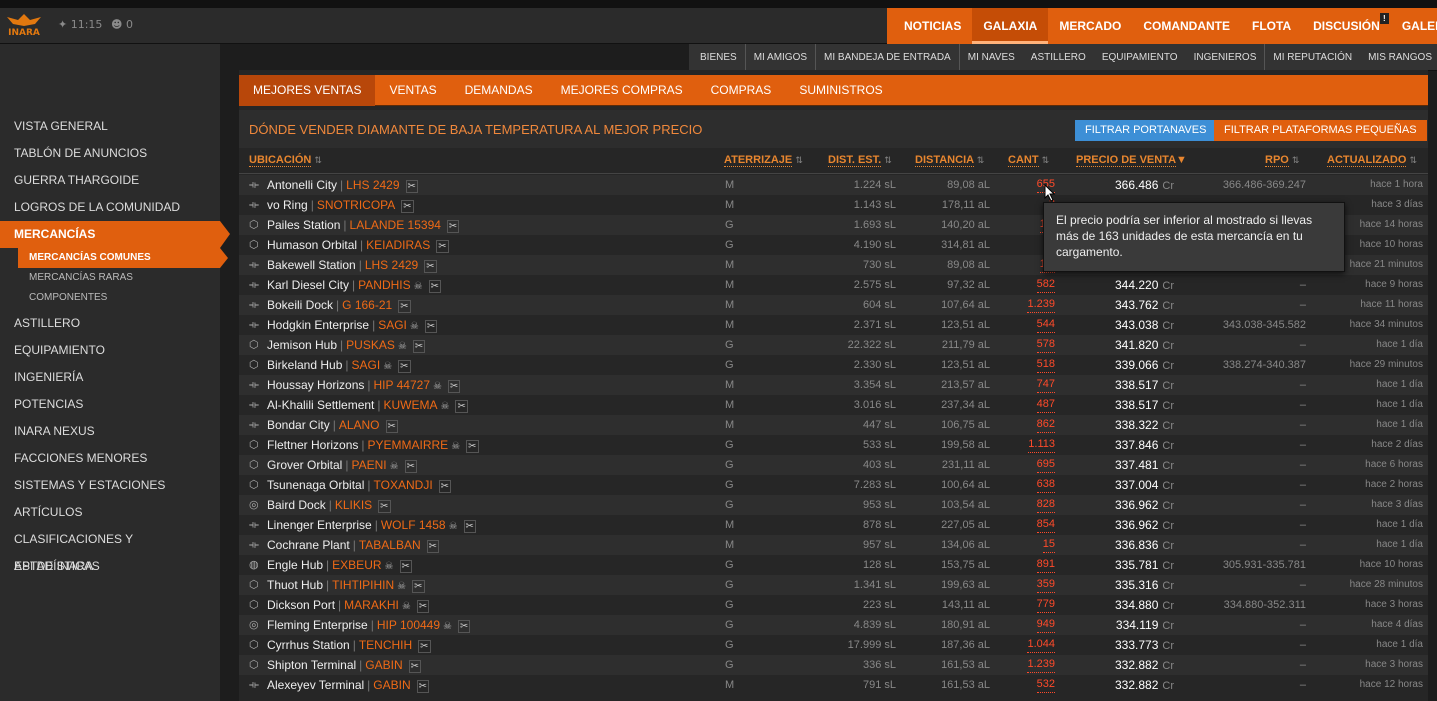 Image resolution: width=1437 pixels, height=701 pixels. Describe the element at coordinates (763, 163) in the screenshot. I see `col-landing-header: ATERRIZAJE ⇅` at that location.